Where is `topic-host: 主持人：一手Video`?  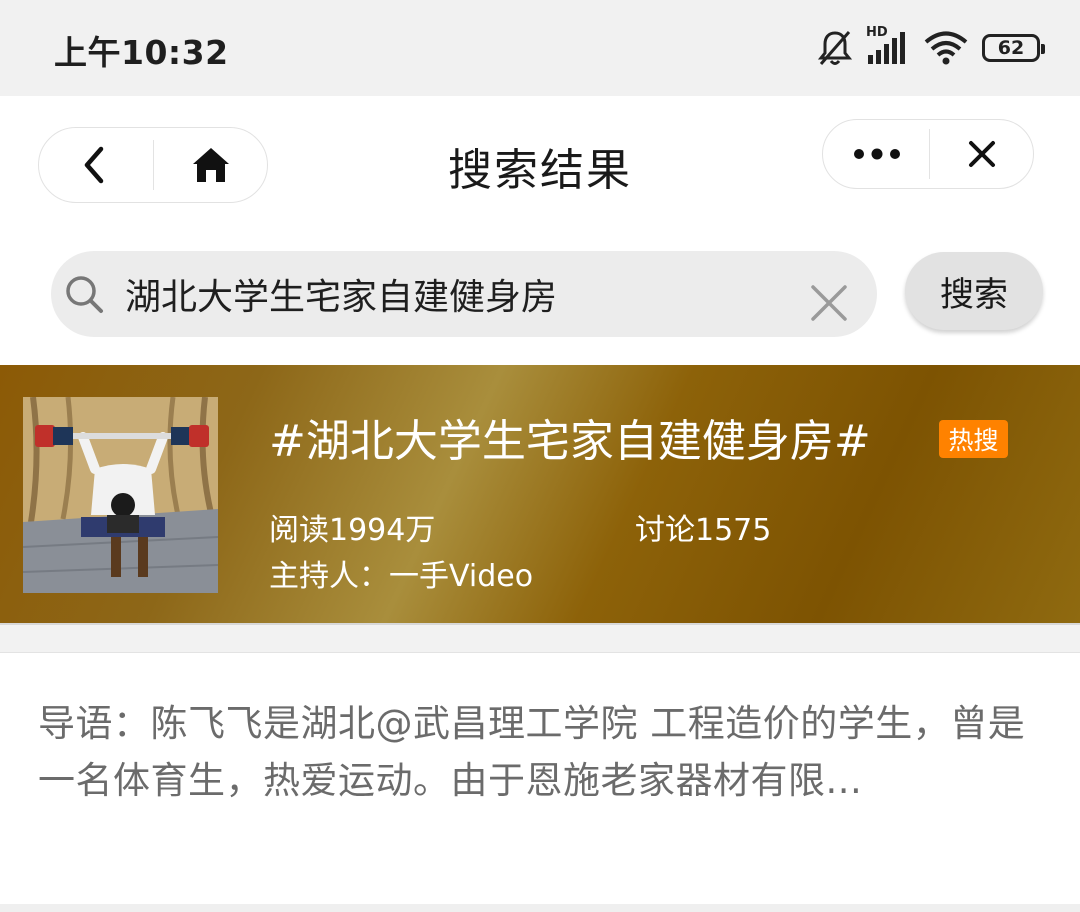 topic-host: 主持人：一手Video is located at coordinates (401, 576).